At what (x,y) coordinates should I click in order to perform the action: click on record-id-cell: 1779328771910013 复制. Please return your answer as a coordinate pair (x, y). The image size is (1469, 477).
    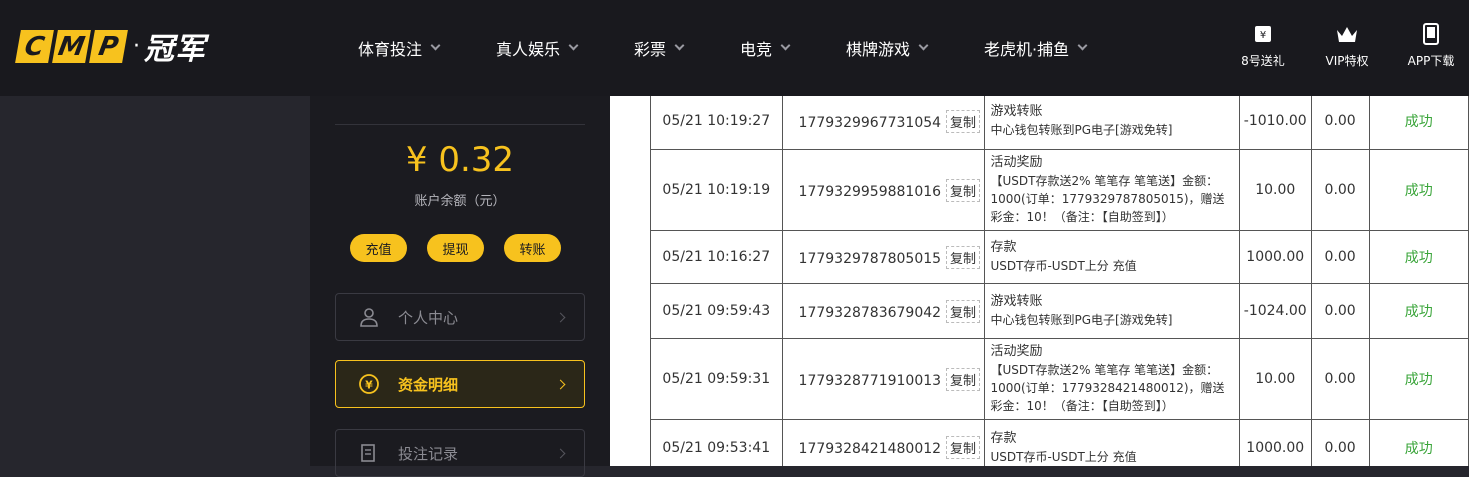
    Looking at the image, I should click on (883, 379).